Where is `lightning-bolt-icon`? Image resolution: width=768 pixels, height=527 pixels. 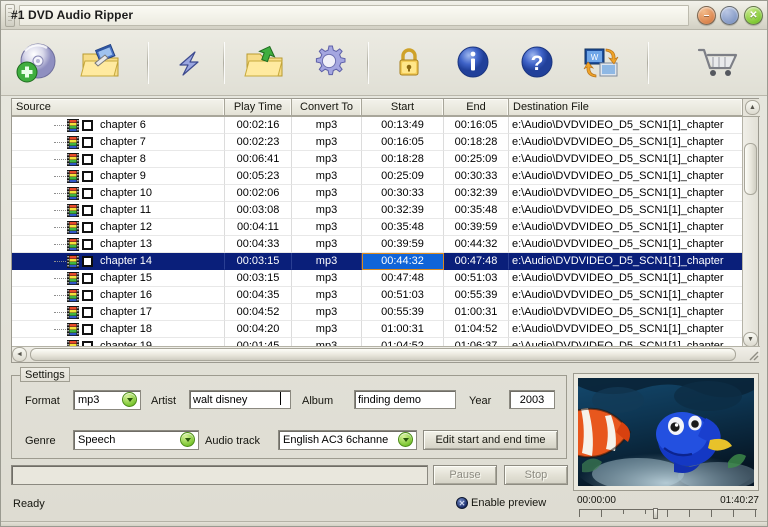 lightning-bolt-icon is located at coordinates (189, 63).